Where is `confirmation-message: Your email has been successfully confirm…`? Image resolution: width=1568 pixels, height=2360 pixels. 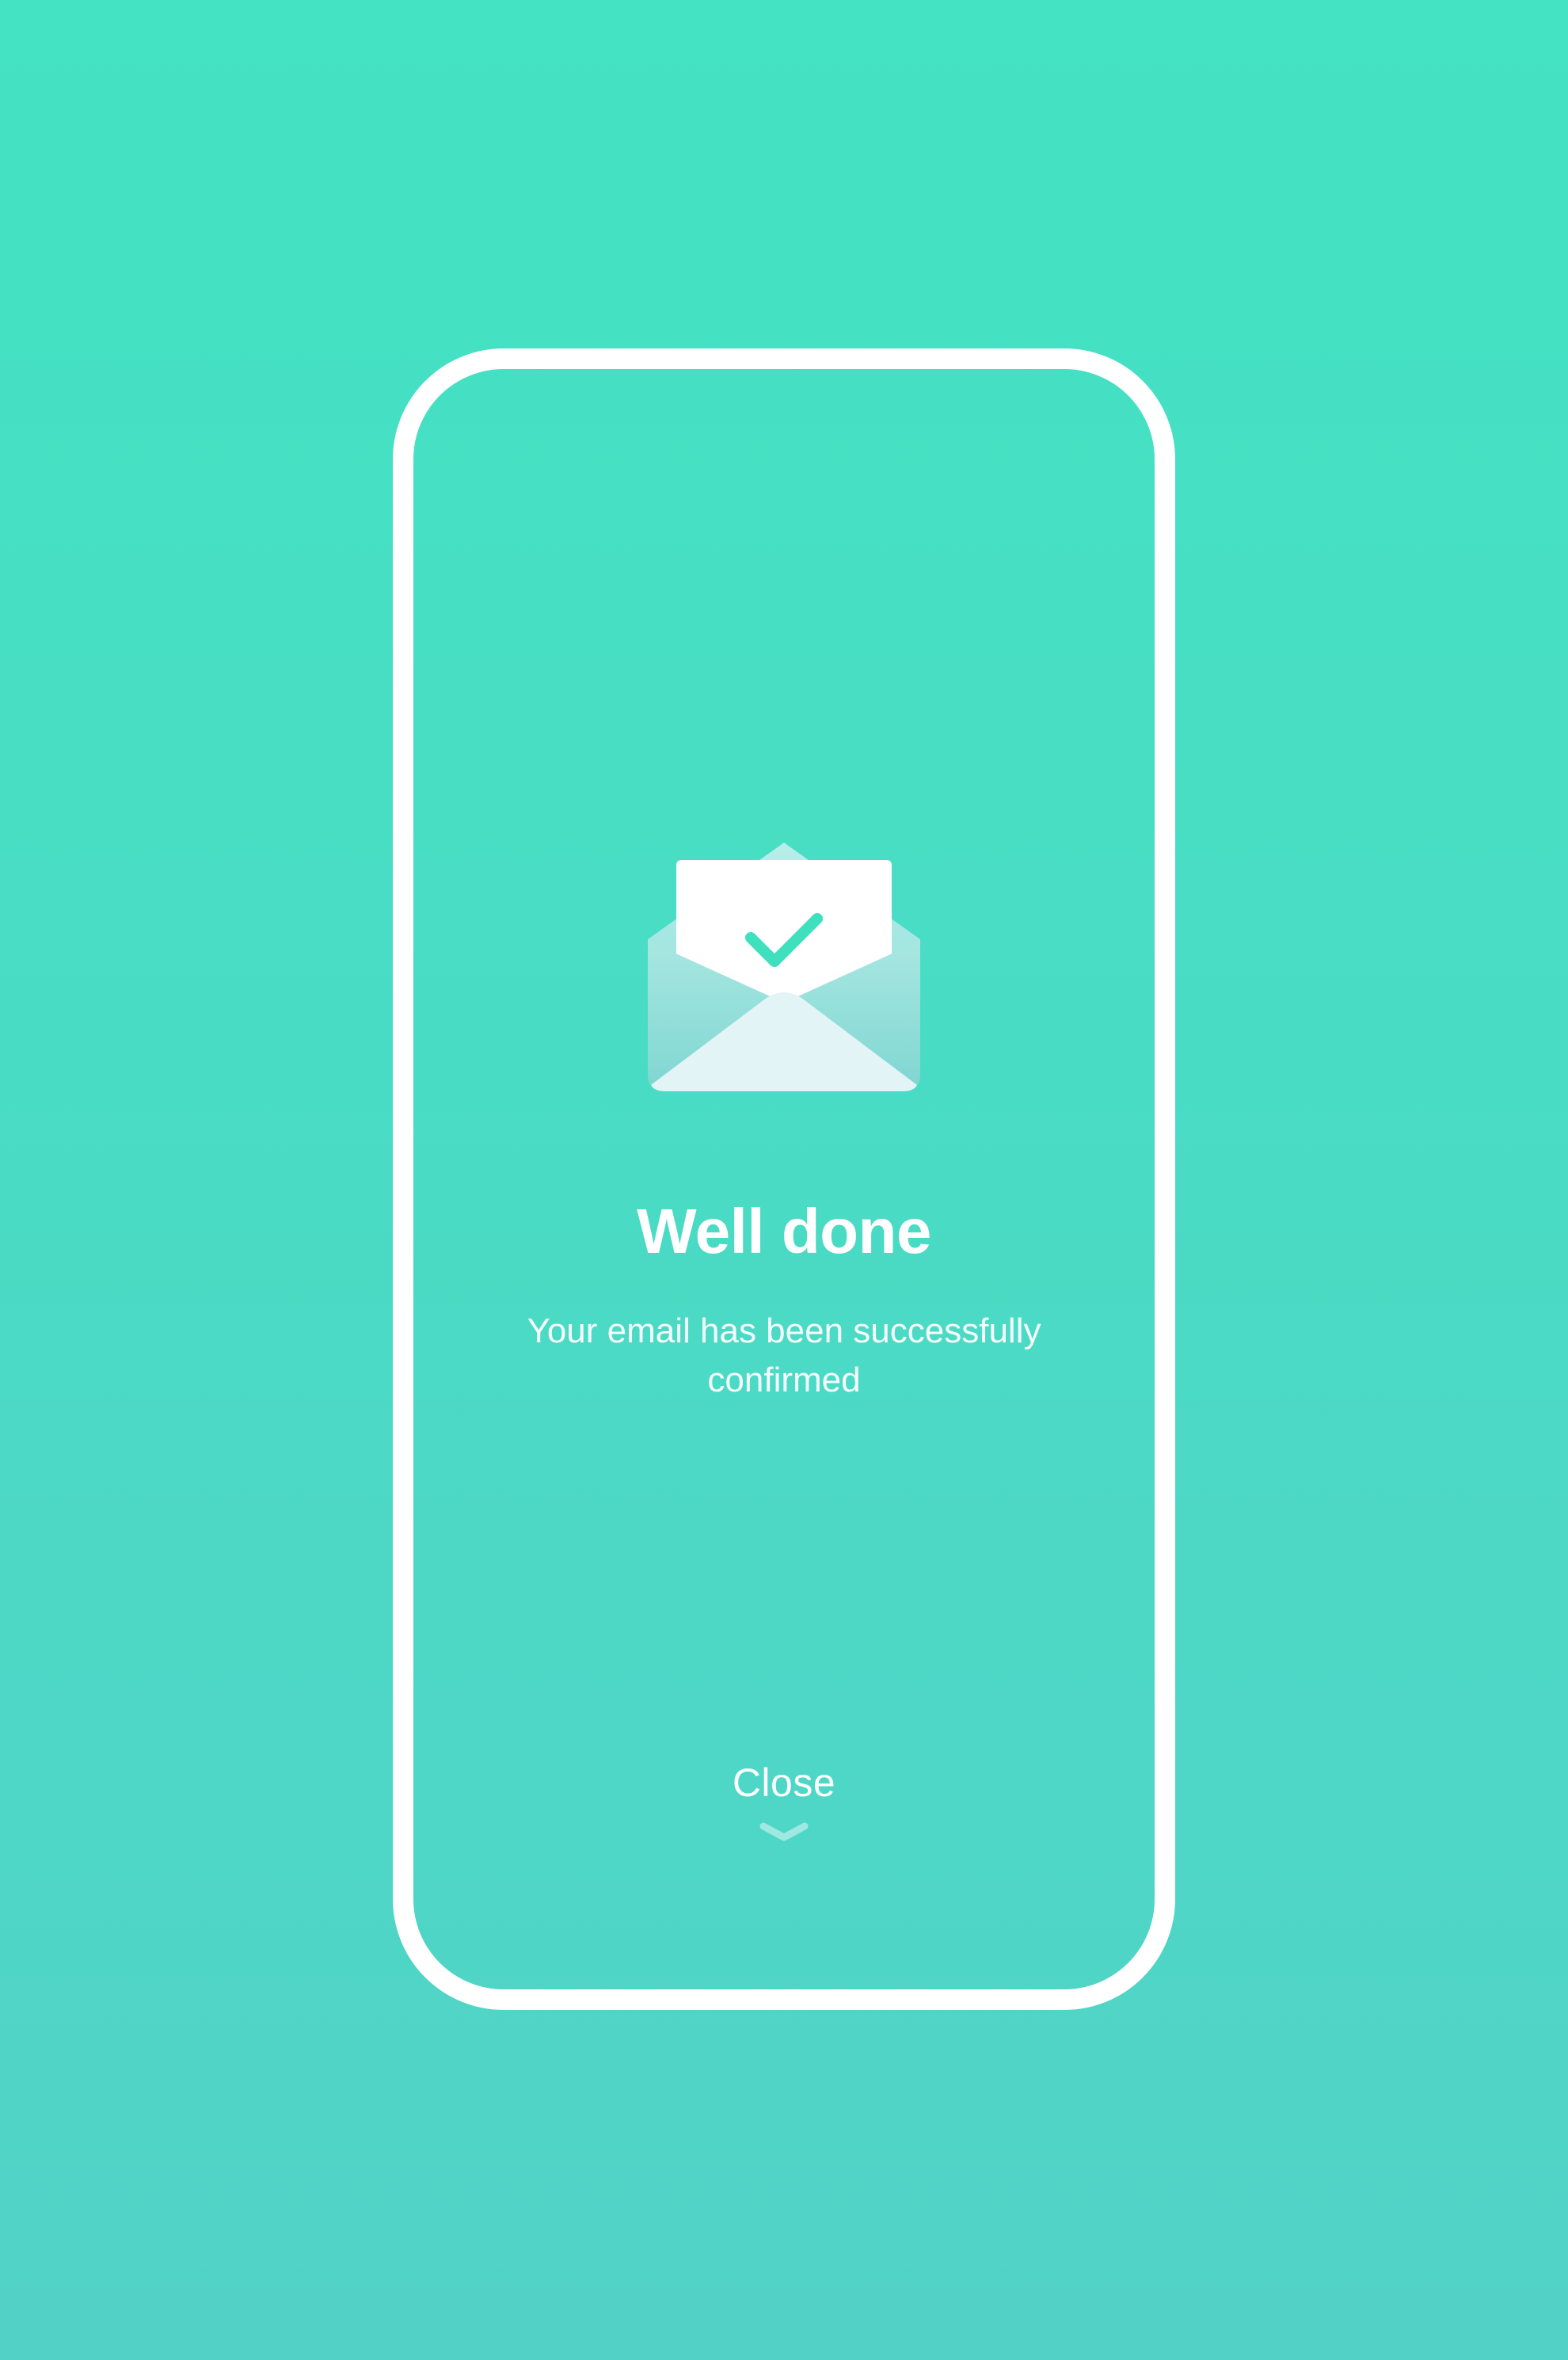 confirmation-message: Your email has been successfully confirm… is located at coordinates (784, 1355).